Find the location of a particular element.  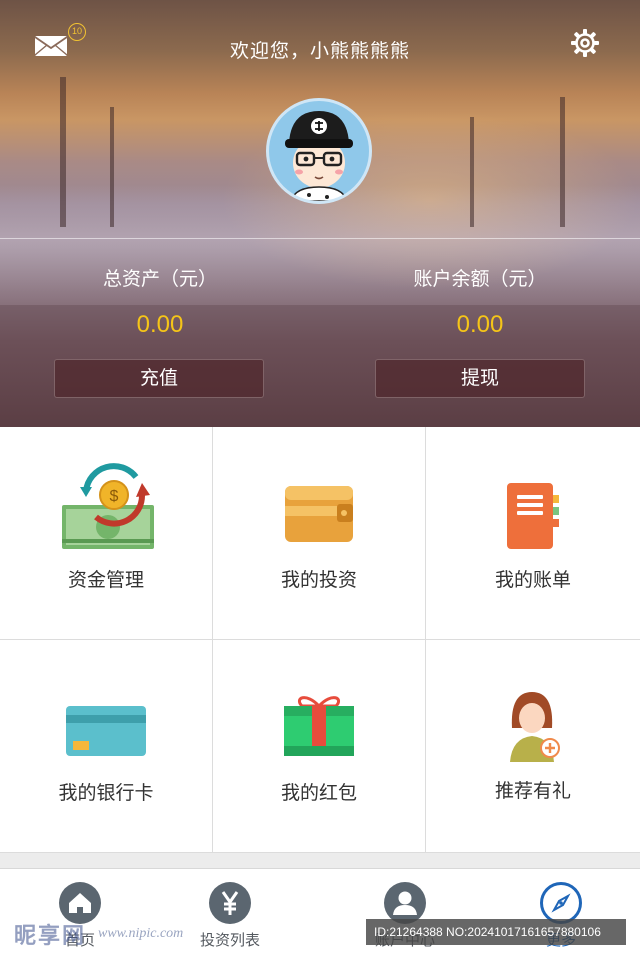

money-exchange-icon: $ is located at coordinates (108, 506).